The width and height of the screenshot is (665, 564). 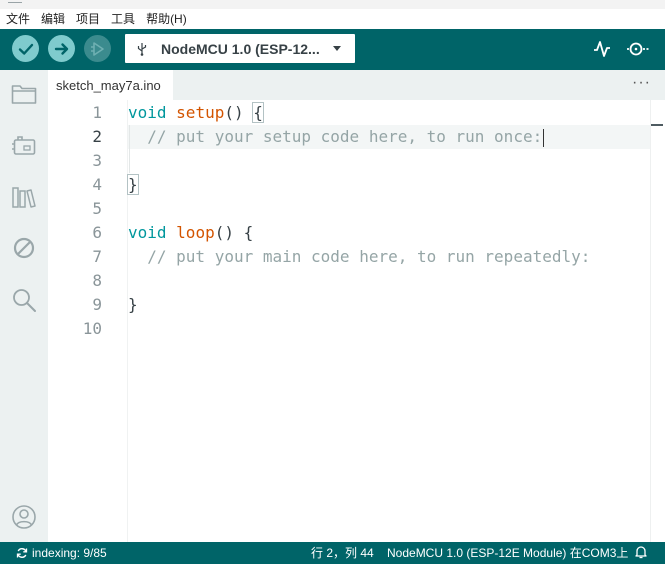 What do you see at coordinates (337, 48) in the screenshot?
I see `chevron-down-icon` at bounding box center [337, 48].